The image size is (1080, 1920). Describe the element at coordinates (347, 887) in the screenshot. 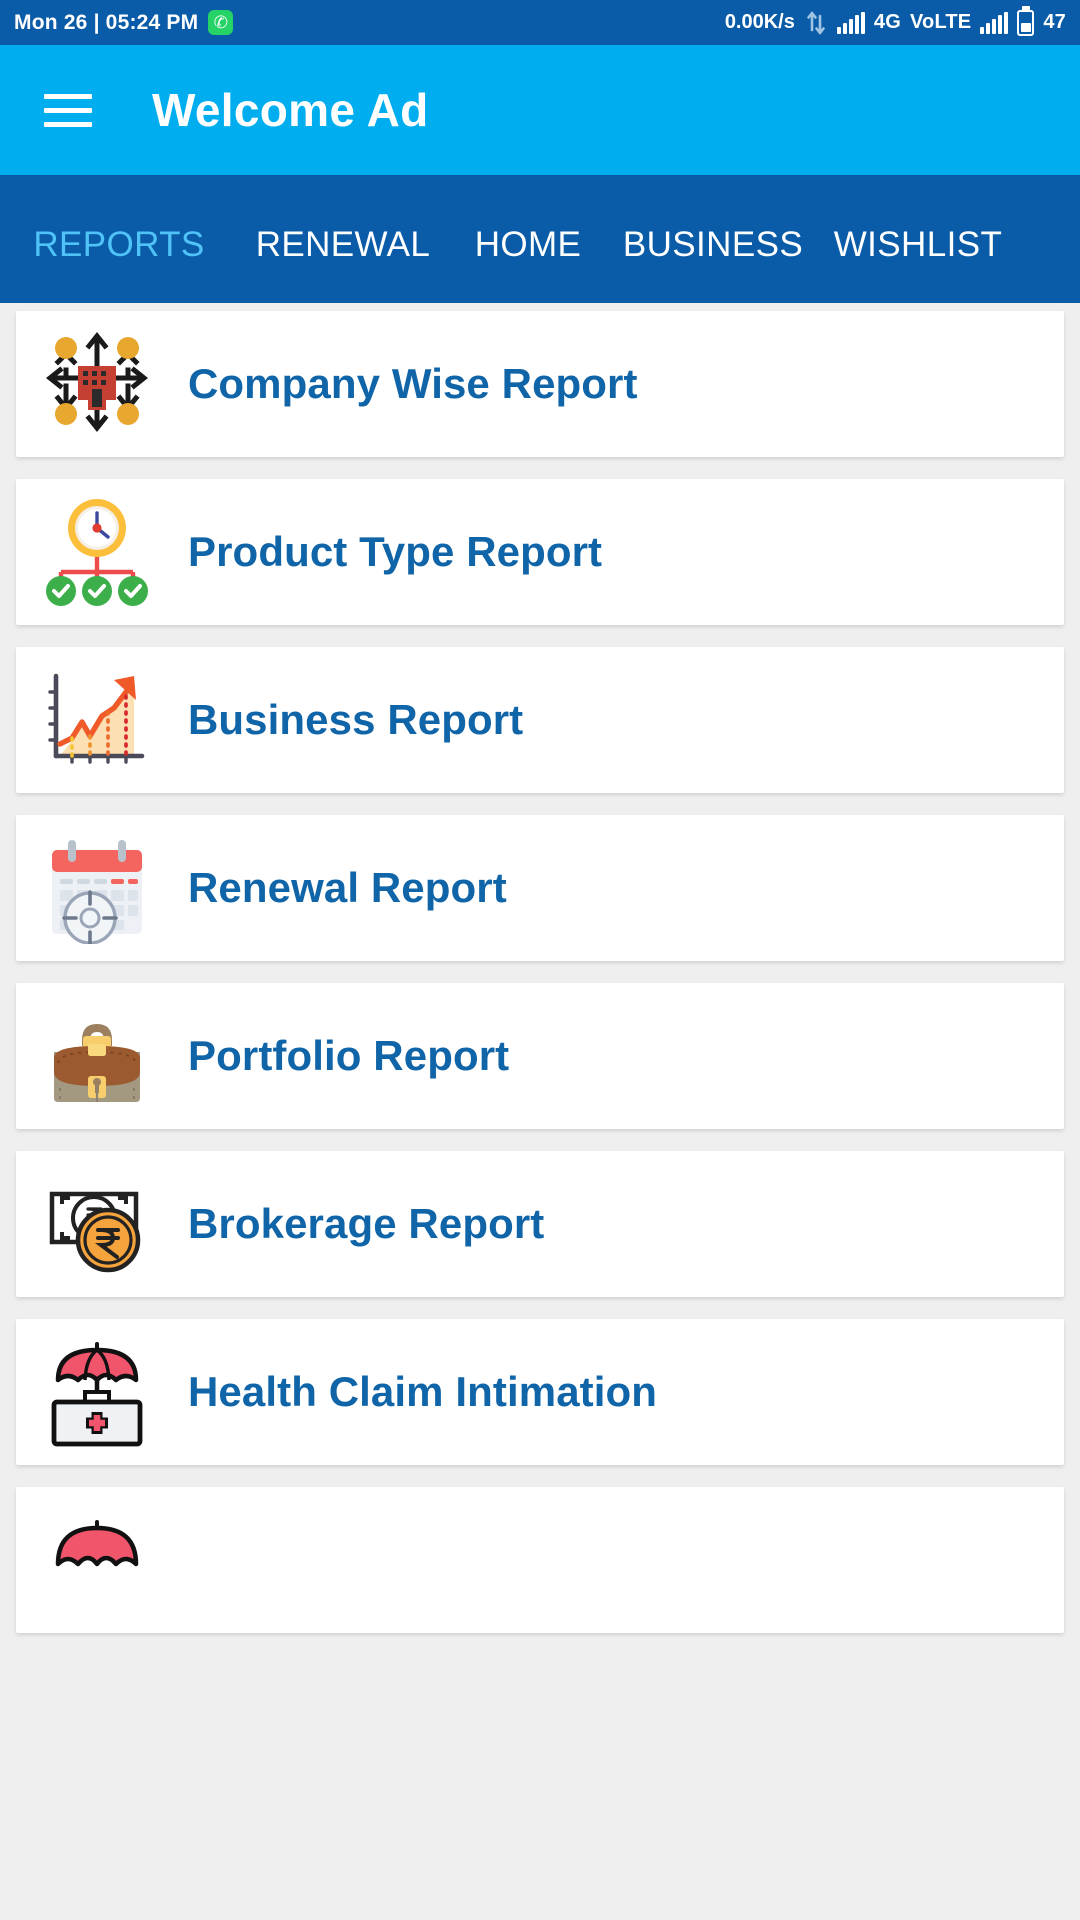

I see `report-card-label: Renewal Report` at that location.